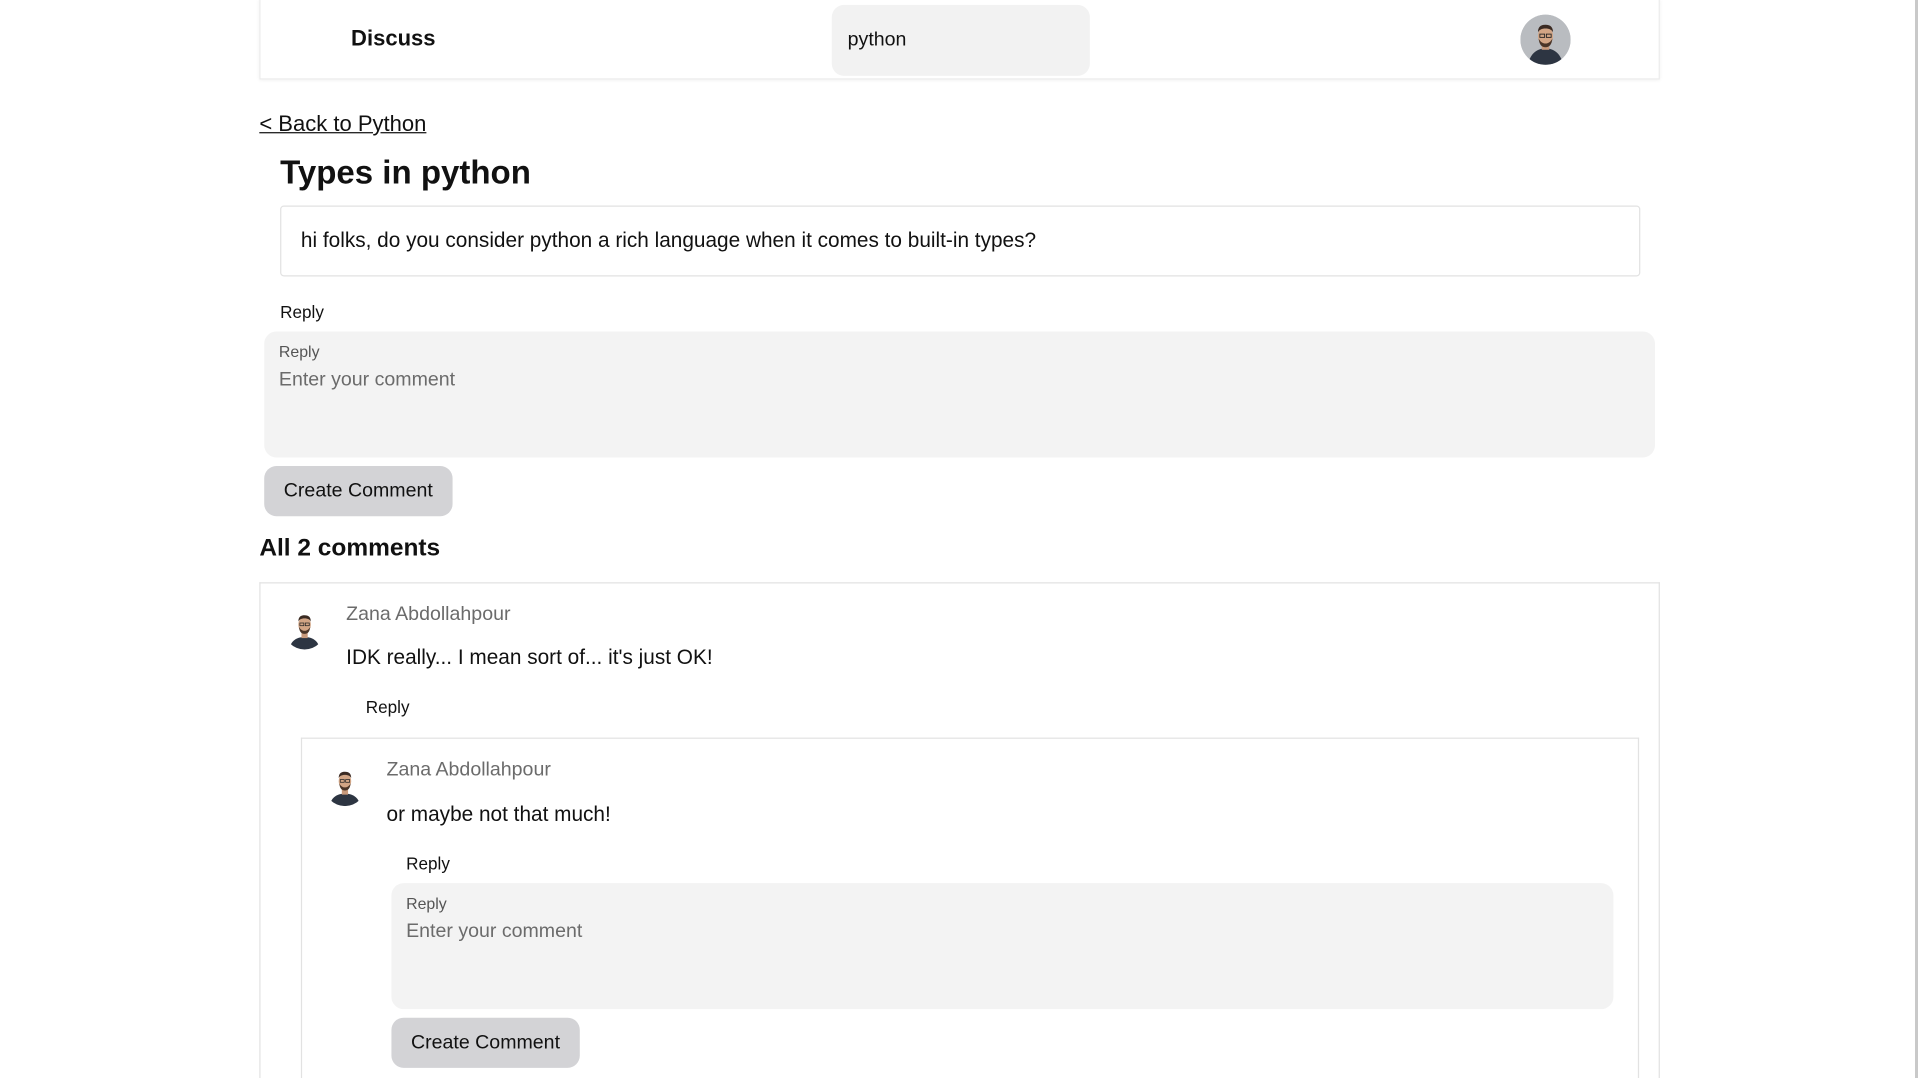 The image size is (1918, 1078). I want to click on nested-reply-textbox: Reply, so click(1002, 946).